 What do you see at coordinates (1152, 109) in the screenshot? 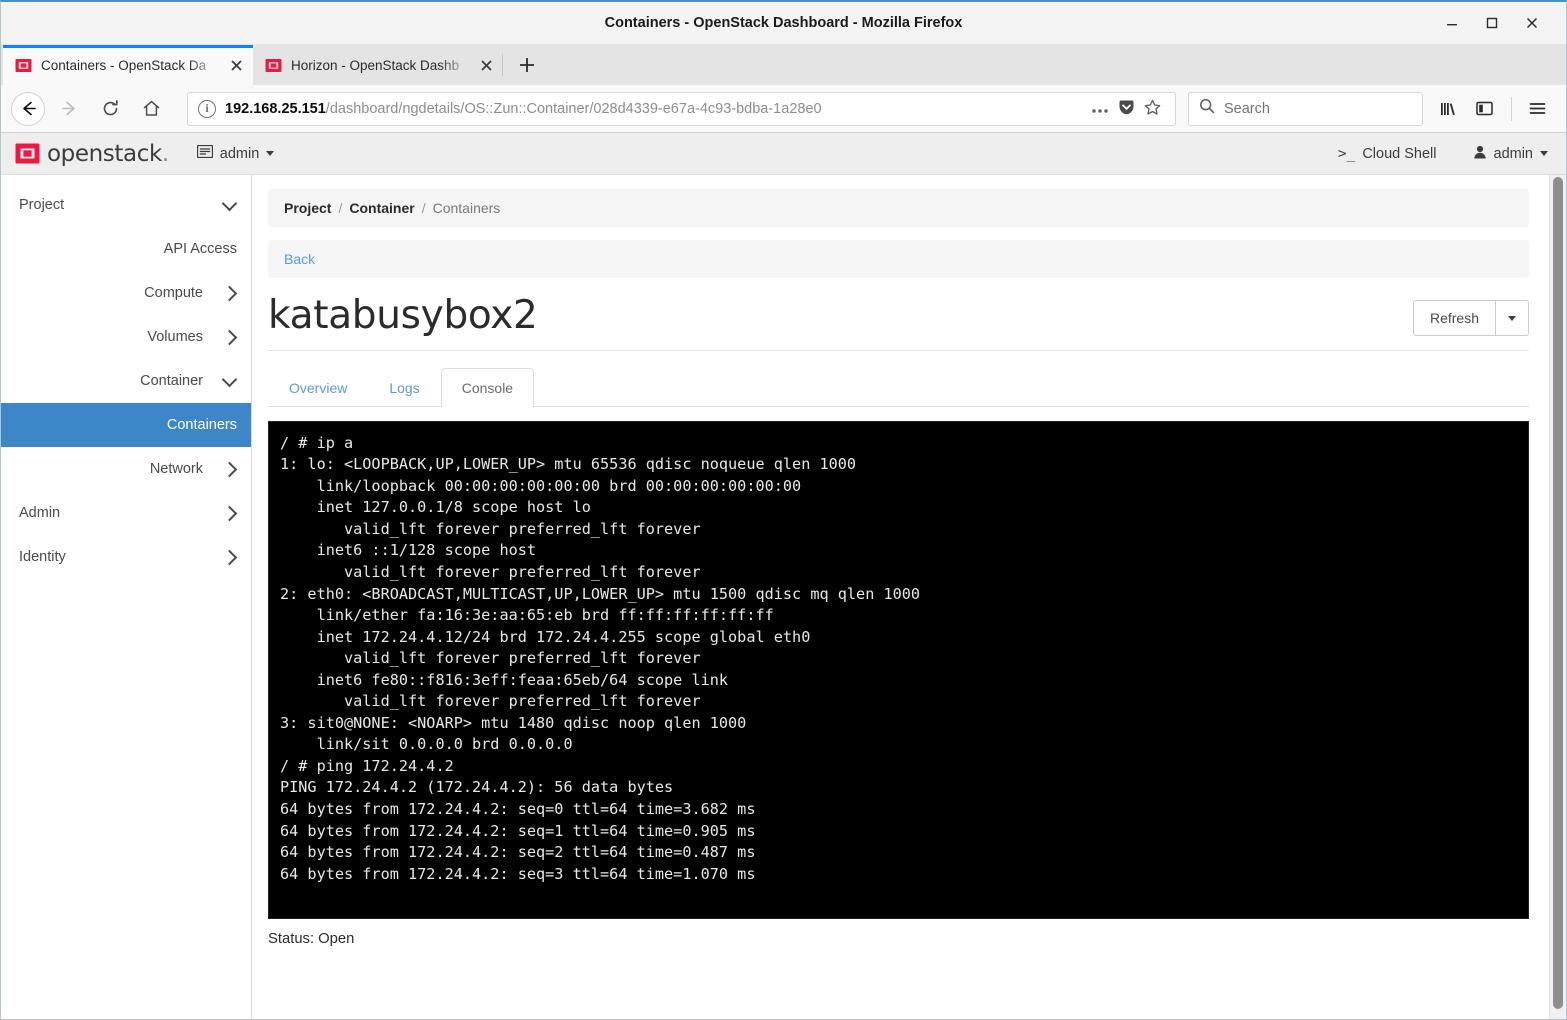
I see `bookmark-star-icon` at bounding box center [1152, 109].